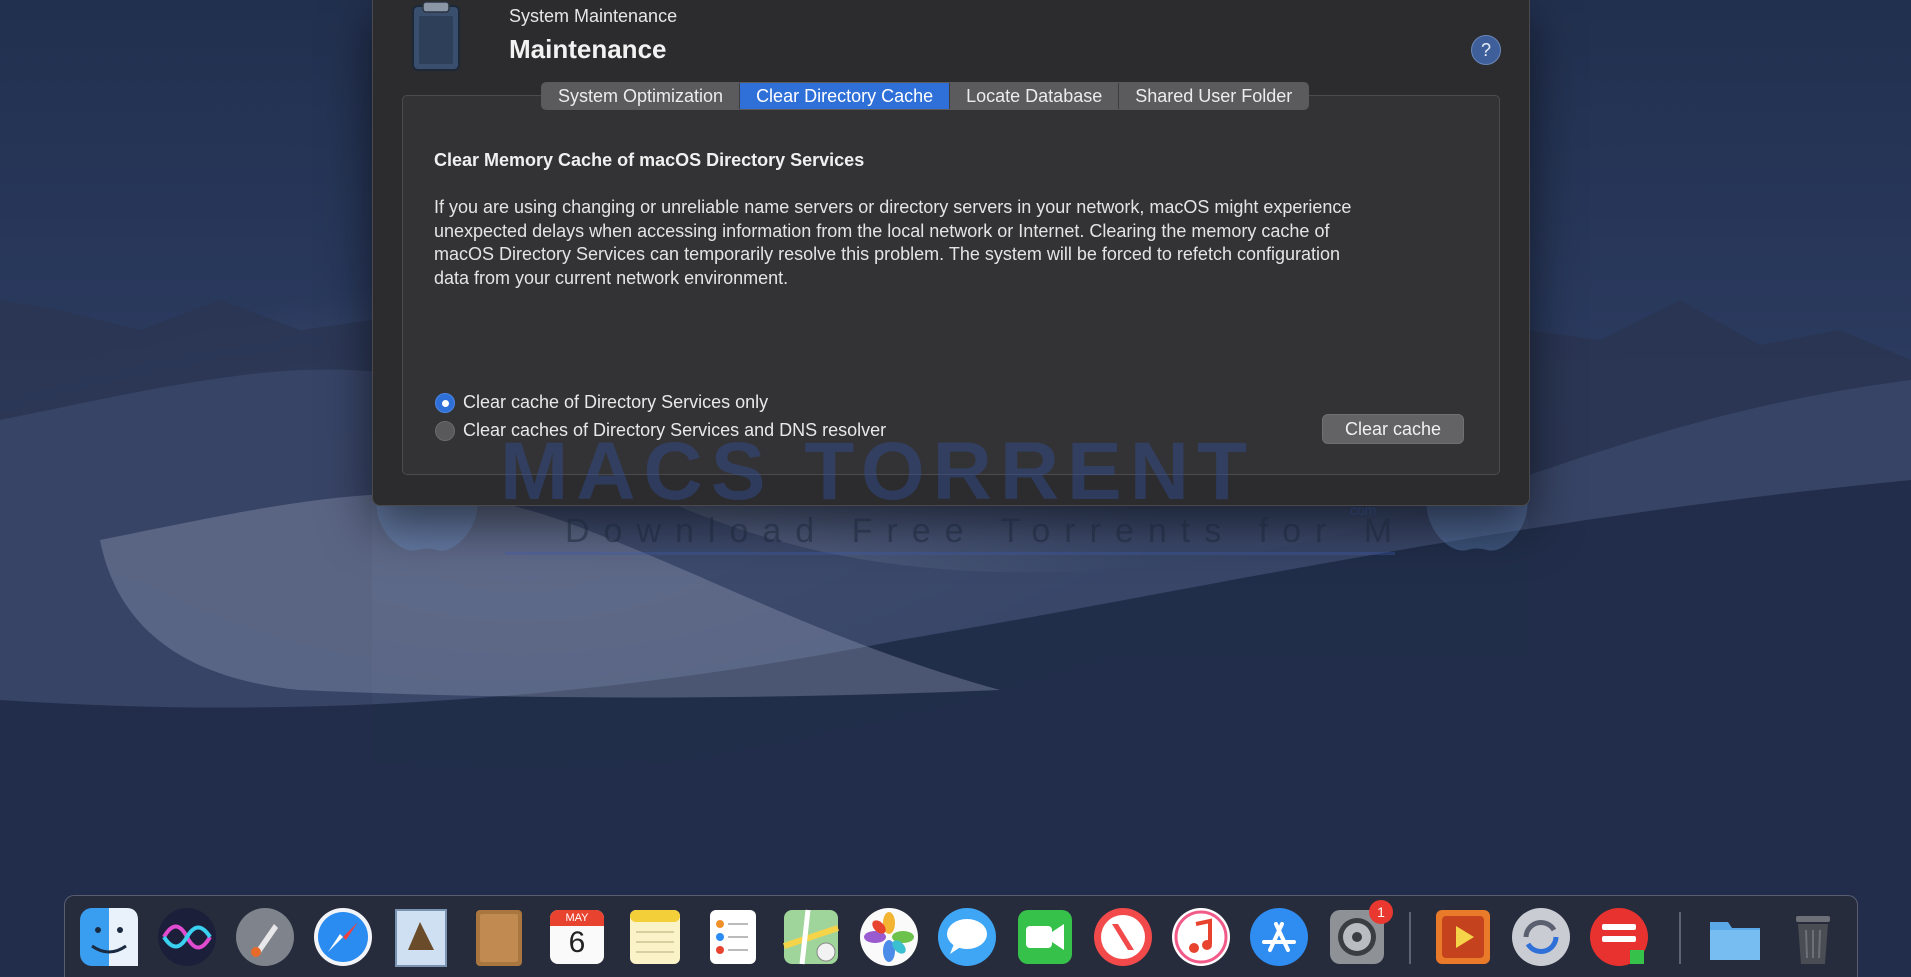 The height and width of the screenshot is (977, 1911). Describe the element at coordinates (1201, 937) in the screenshot. I see `itunes-icon` at that location.